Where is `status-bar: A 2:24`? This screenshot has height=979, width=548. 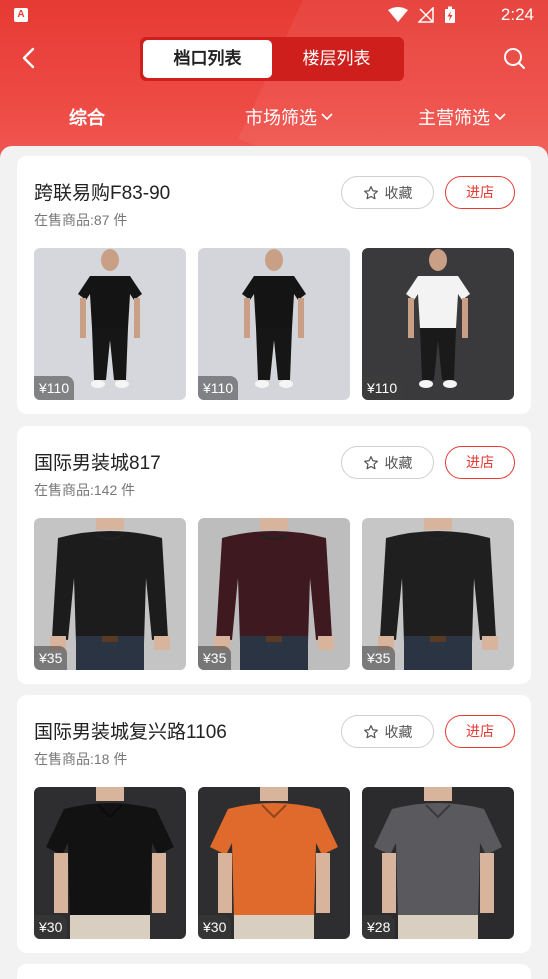 status-bar: A 2:24 is located at coordinates (274, 15).